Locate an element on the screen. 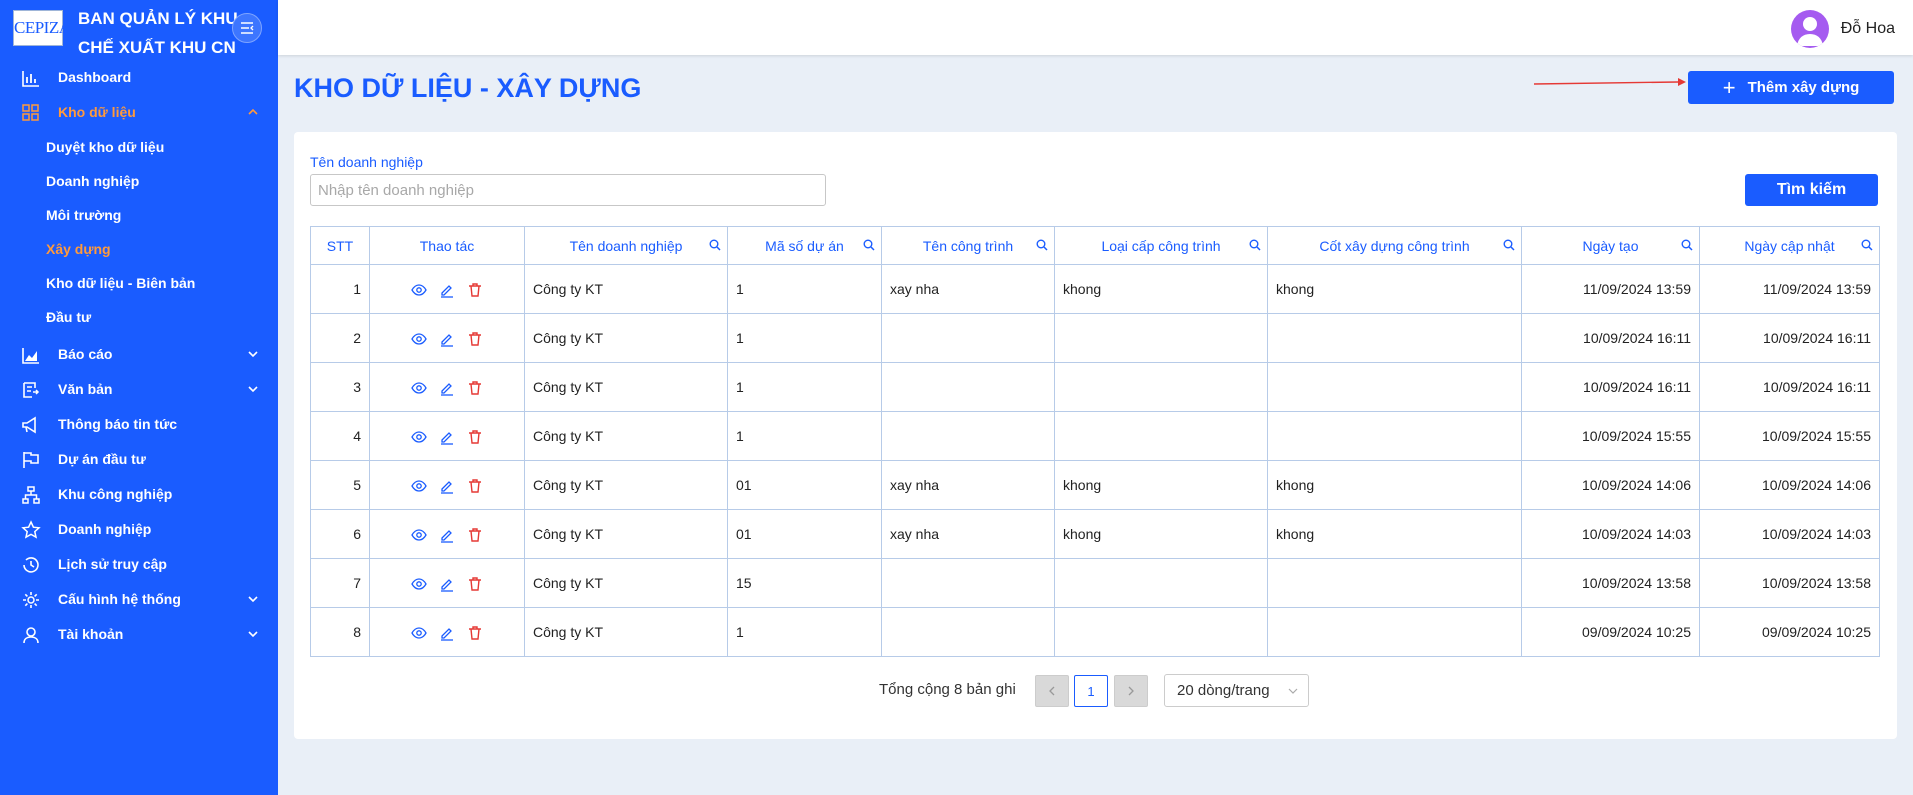  cell-construction-level is located at coordinates (1394, 583).